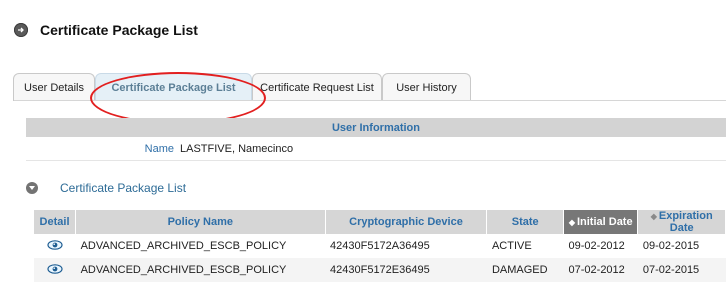  What do you see at coordinates (376, 127) in the screenshot?
I see `user-information-header: User Information` at bounding box center [376, 127].